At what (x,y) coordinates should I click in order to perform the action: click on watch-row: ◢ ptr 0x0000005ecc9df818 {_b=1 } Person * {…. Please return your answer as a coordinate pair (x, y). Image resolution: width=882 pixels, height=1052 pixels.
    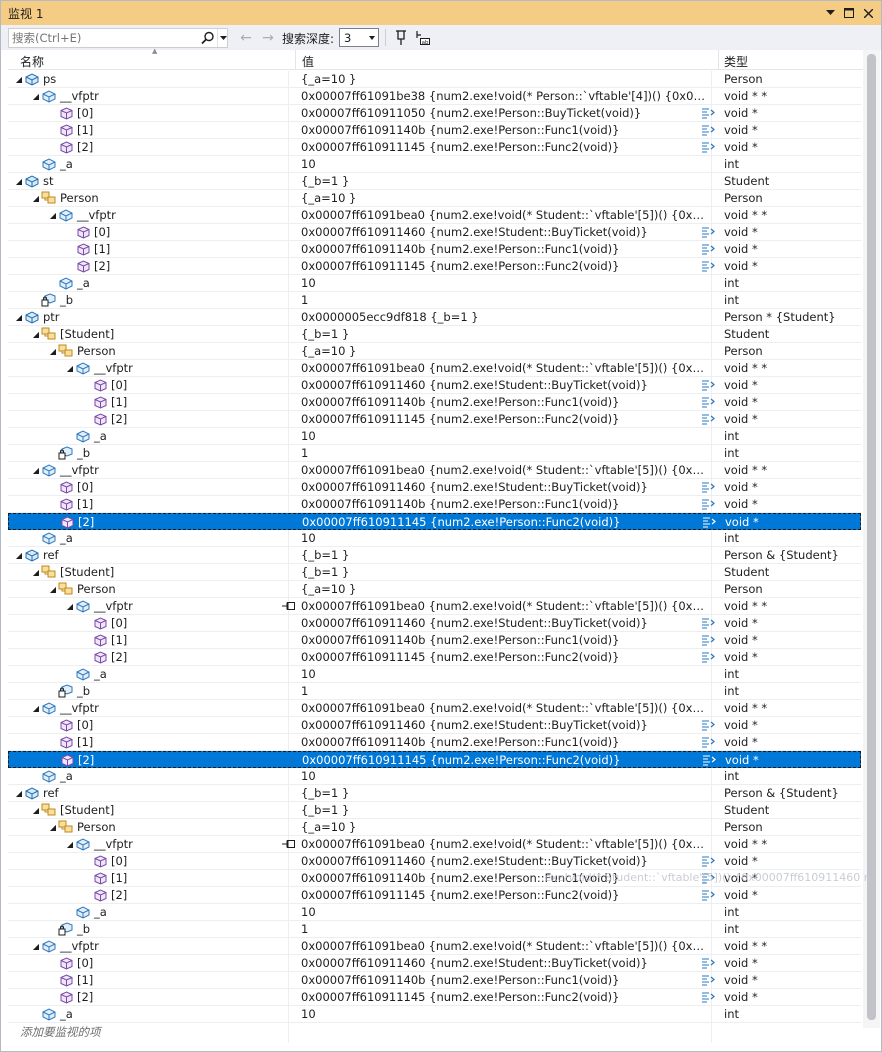
    Looking at the image, I should click on (434, 317).